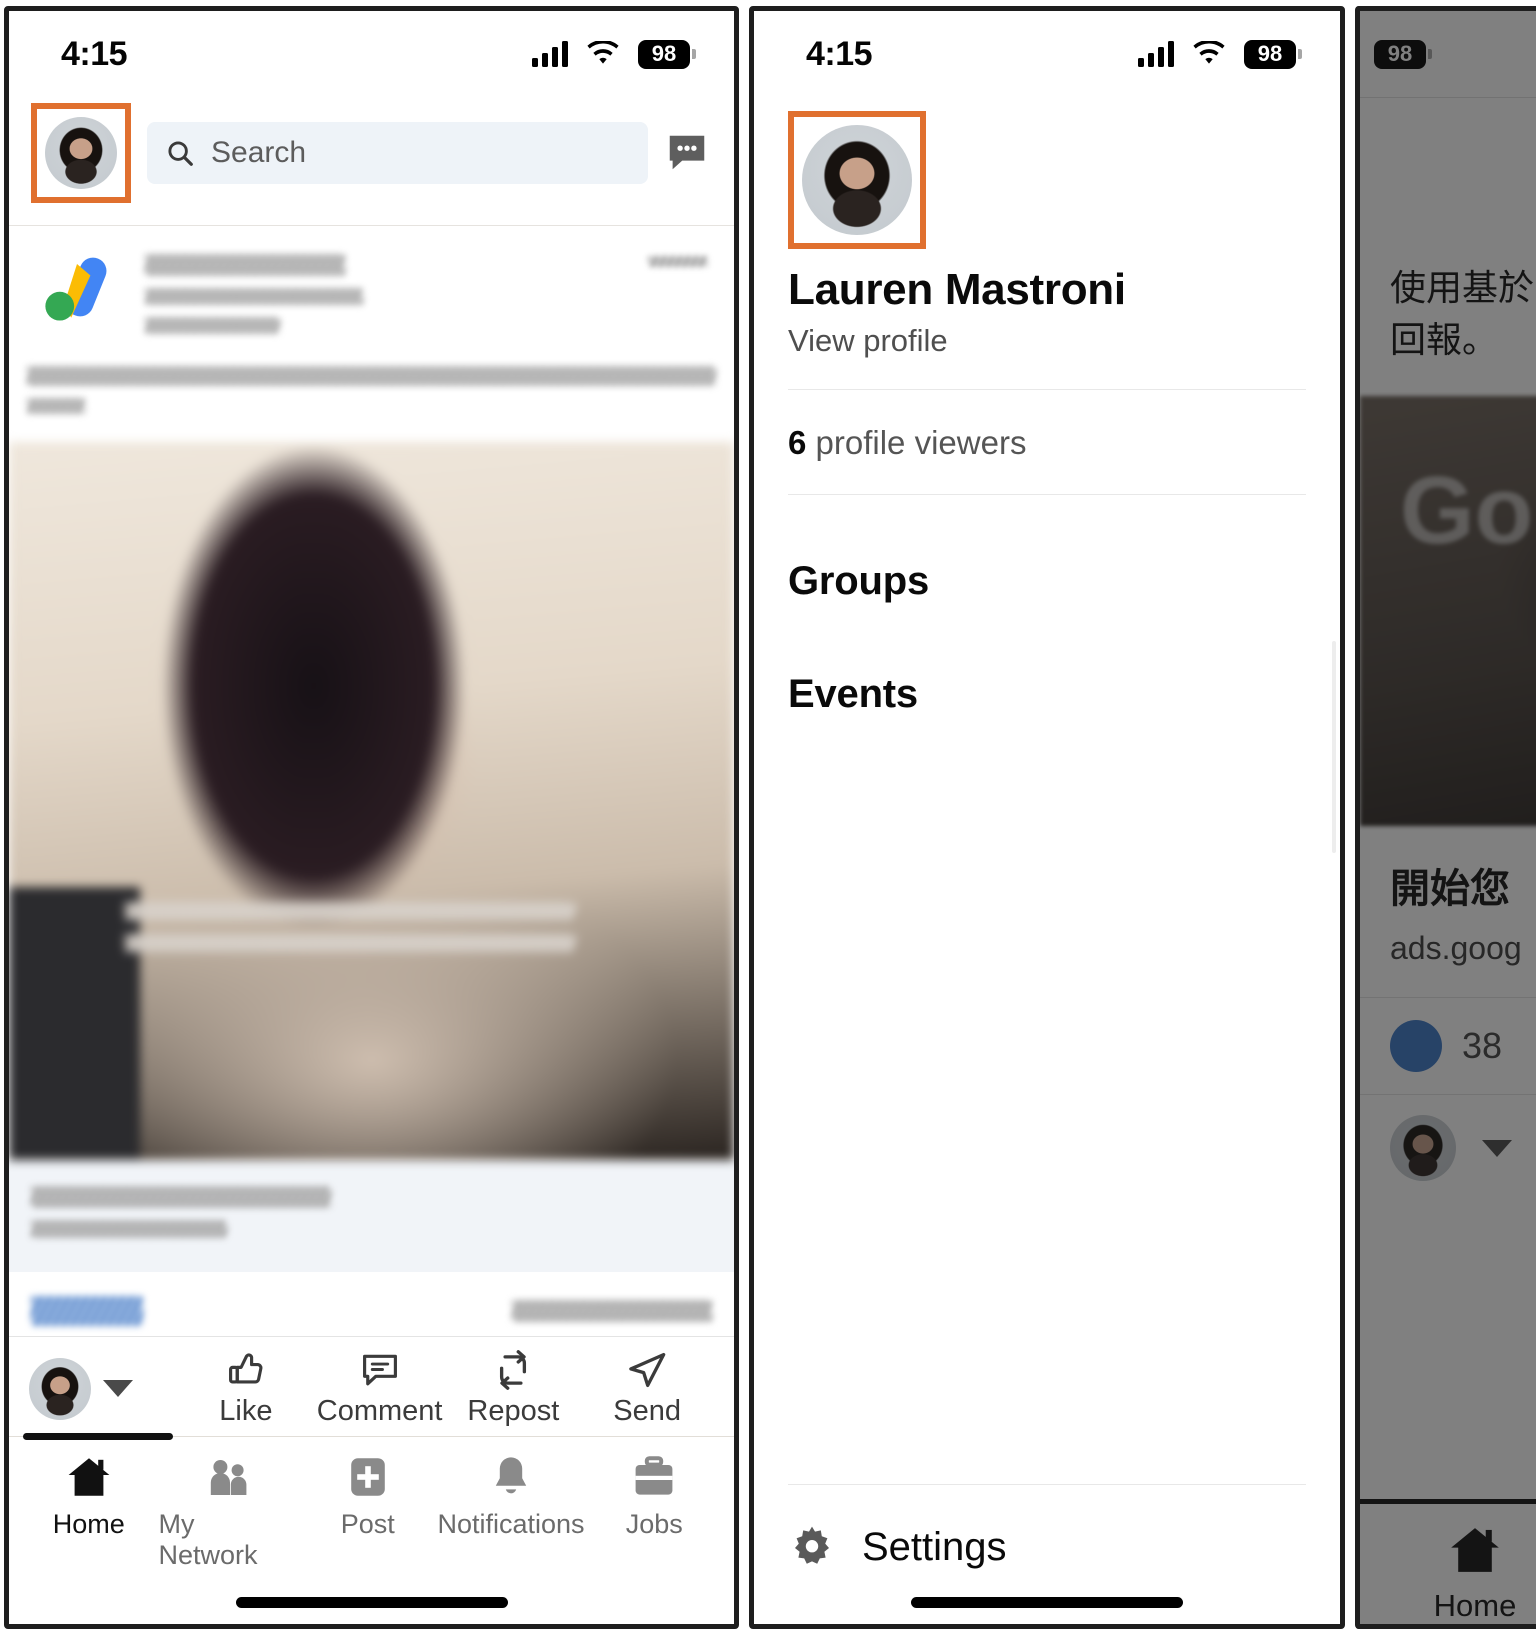  I want to click on menu-item-events: Events, so click(1047, 694).